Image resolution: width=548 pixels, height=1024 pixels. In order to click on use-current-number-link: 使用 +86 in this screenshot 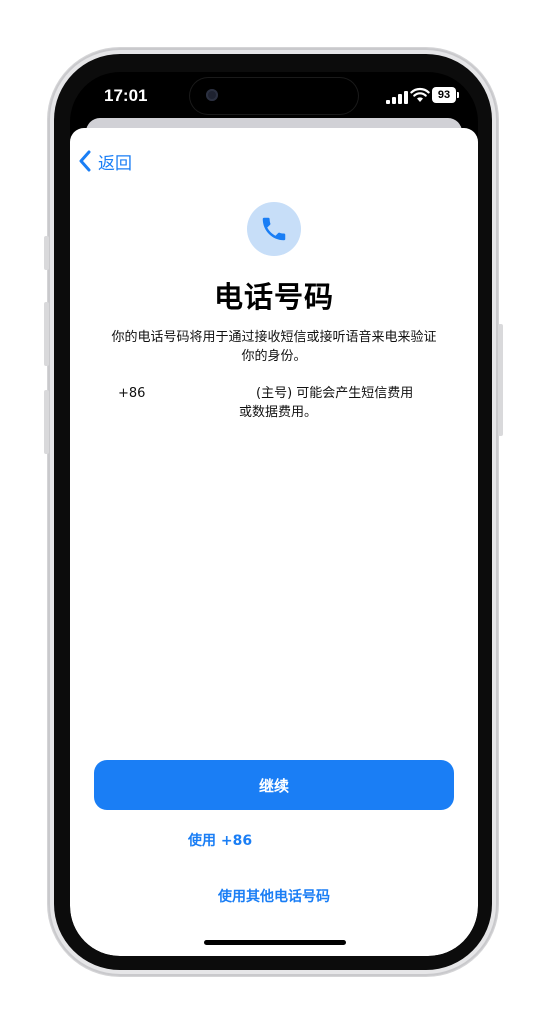, I will do `click(220, 840)`.